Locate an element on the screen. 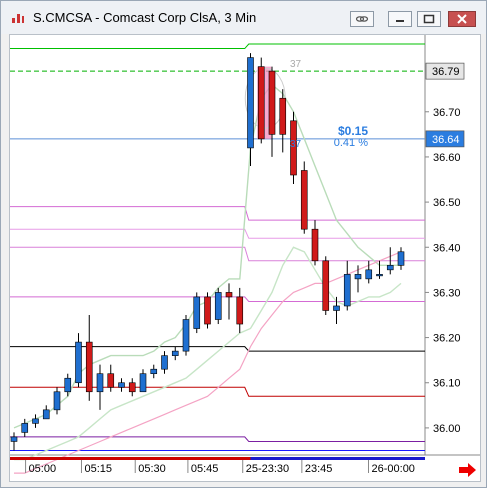 This screenshot has height=488, width=487. change-value: $0.15 is located at coordinates (353, 131).